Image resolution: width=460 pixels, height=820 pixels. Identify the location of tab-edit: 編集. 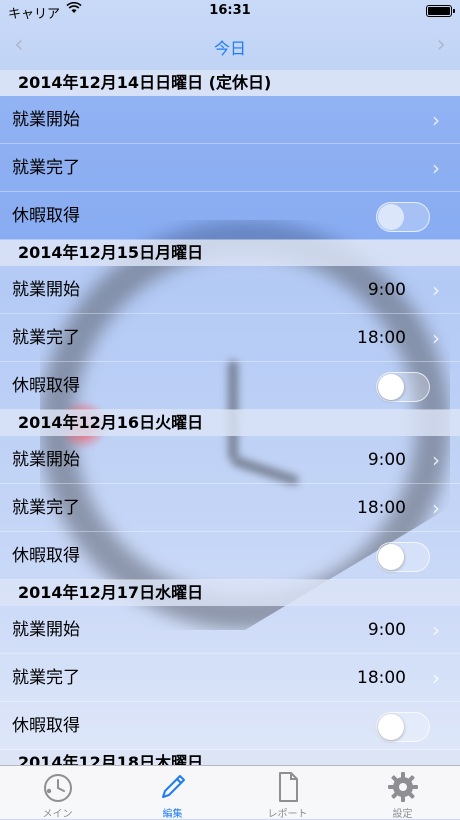
(172, 793).